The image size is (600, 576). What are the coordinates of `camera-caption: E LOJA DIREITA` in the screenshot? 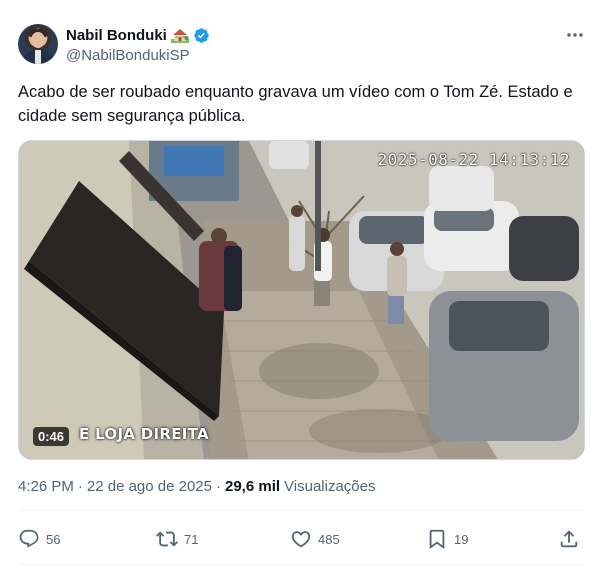 It's located at (144, 434).